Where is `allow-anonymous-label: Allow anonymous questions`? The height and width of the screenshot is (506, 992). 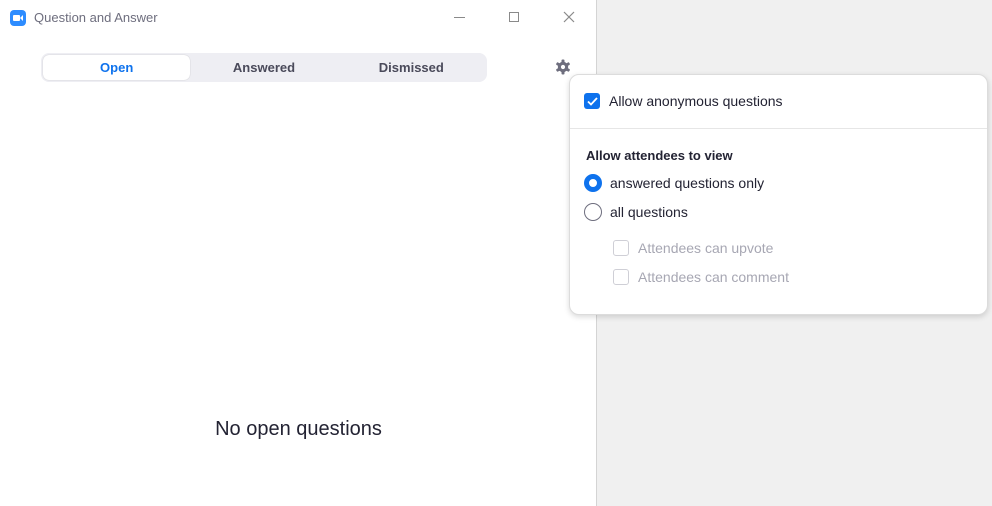
allow-anonymous-label: Allow anonymous questions is located at coordinates (696, 101).